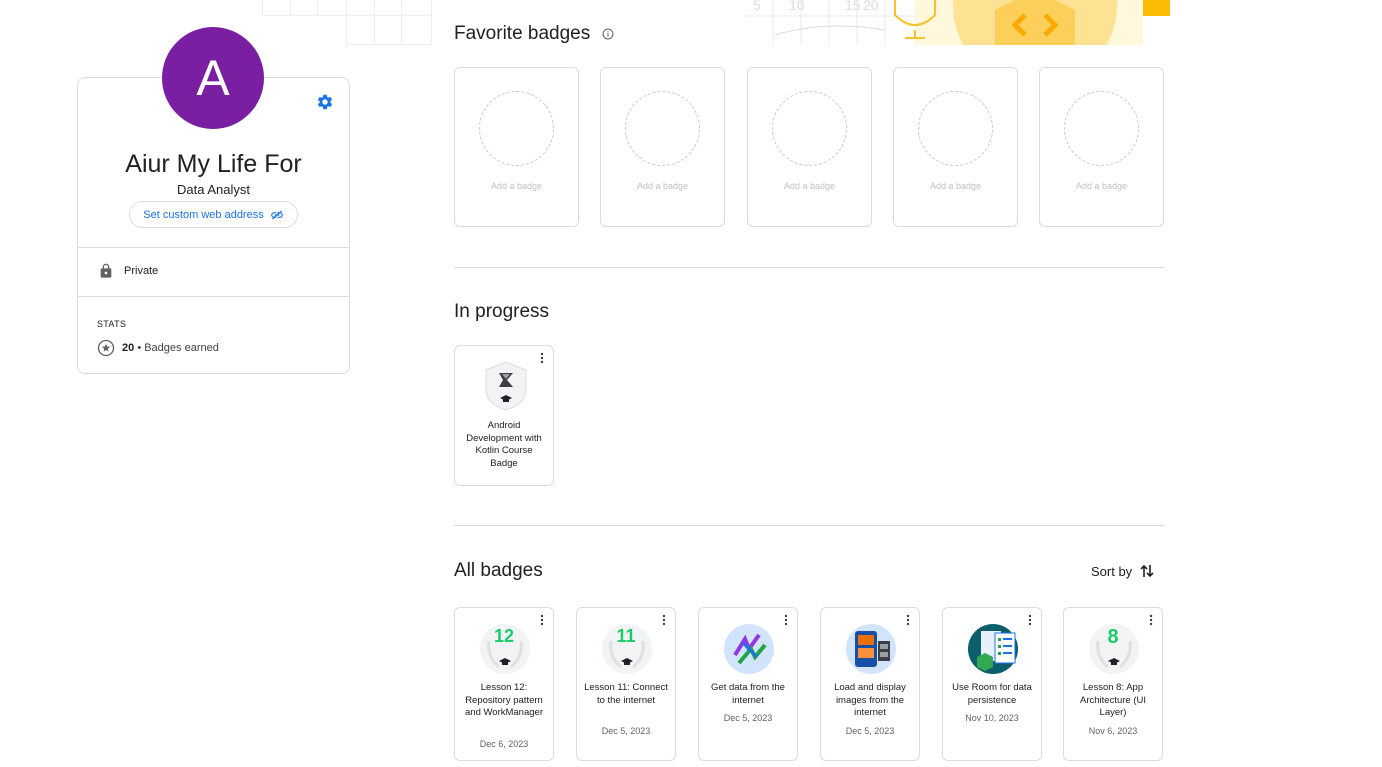  What do you see at coordinates (749, 649) in the screenshot?
I see `get-data-badge-icon` at bounding box center [749, 649].